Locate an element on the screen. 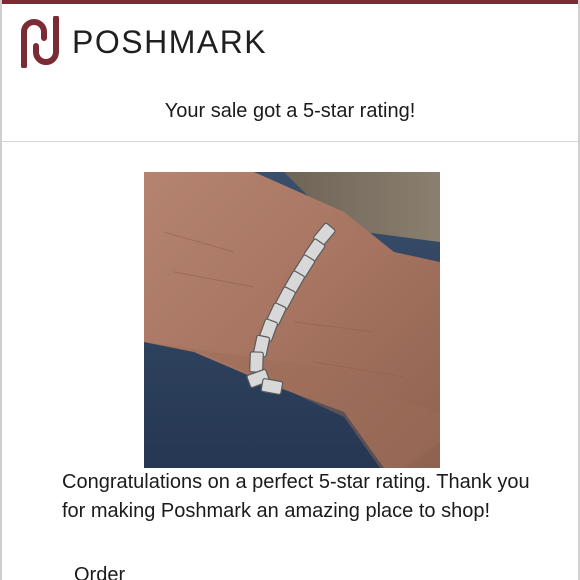  header-divider is located at coordinates (290, 141).